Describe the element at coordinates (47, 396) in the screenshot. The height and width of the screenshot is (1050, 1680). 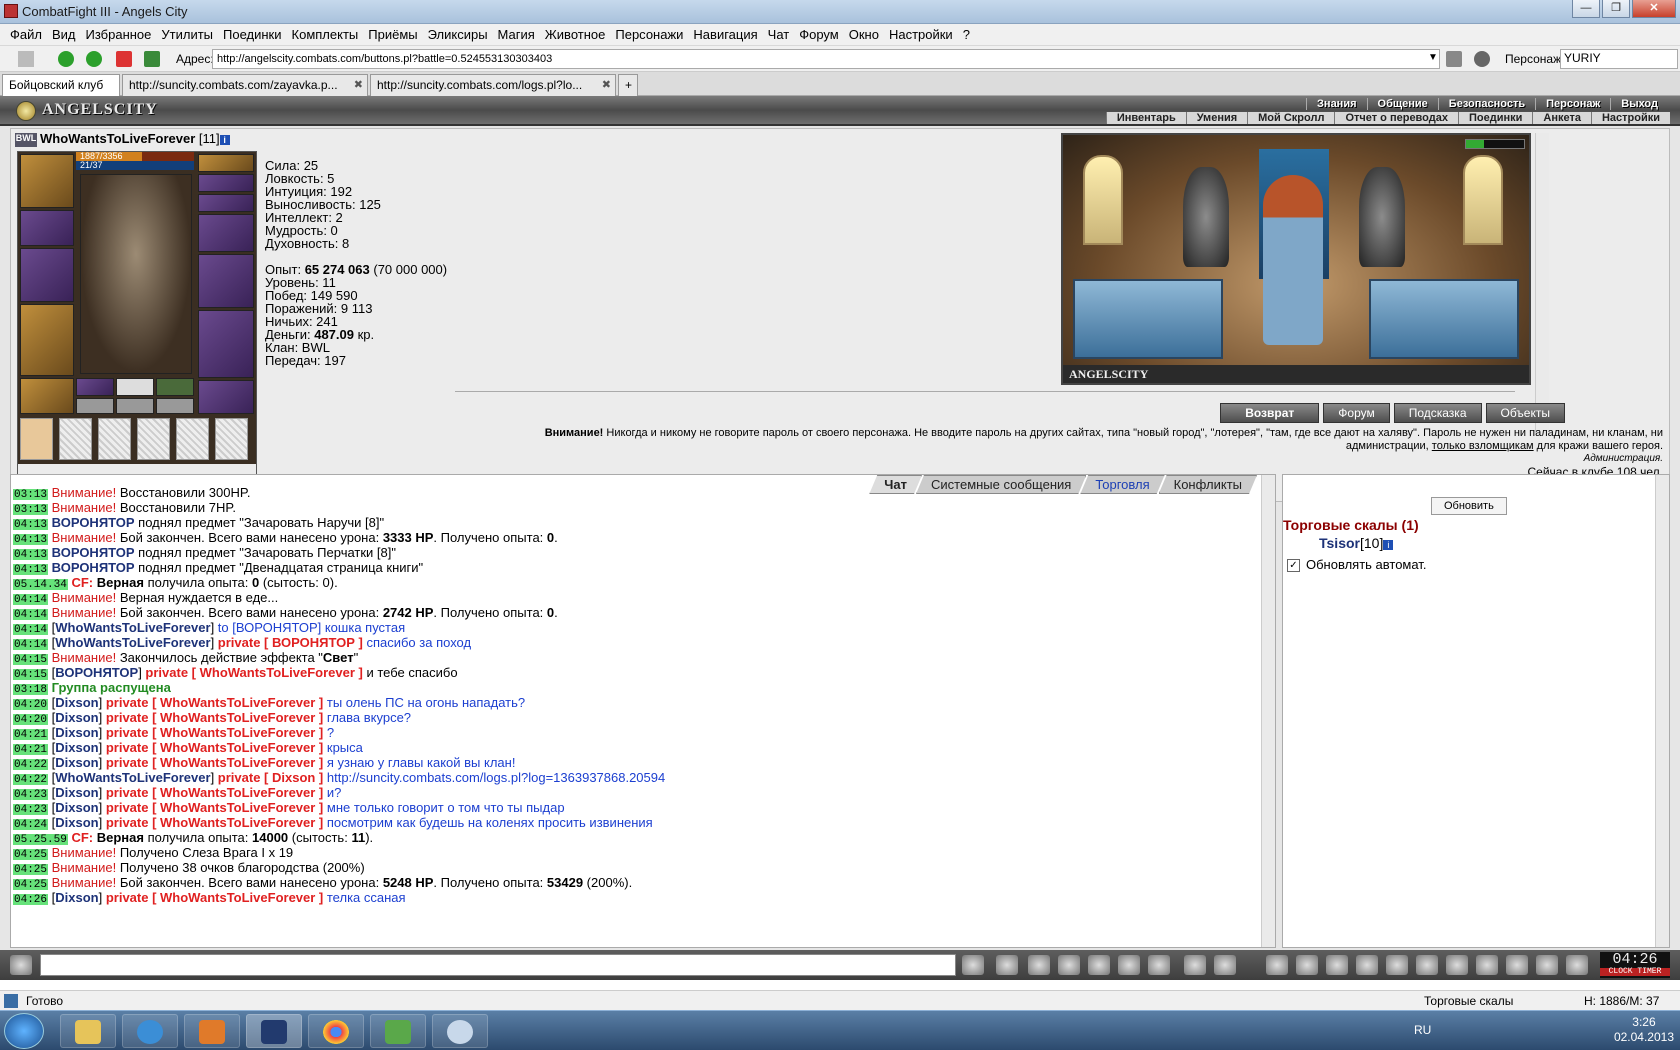
I see `belt-slot-icon` at that location.